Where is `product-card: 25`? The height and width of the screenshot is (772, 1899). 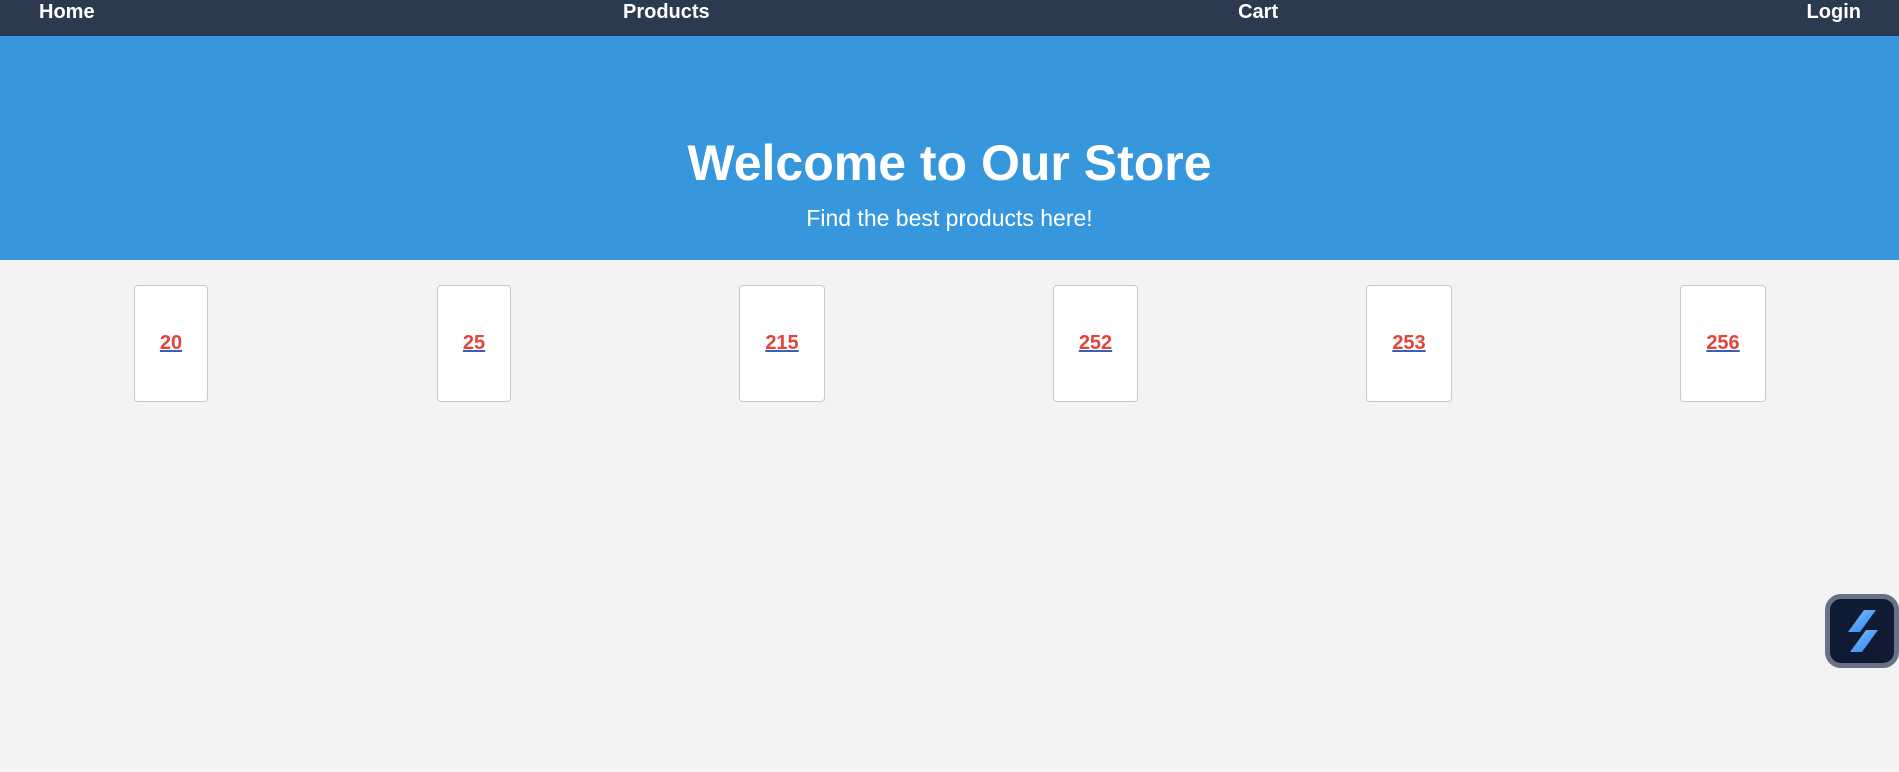 product-card: 25 is located at coordinates (474, 343).